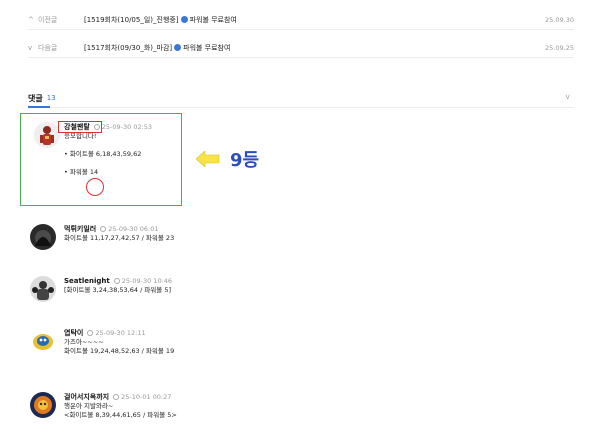  I want to click on comment-line: 화이트볼 19,24,48,52,63 / 파워볼 19, so click(119, 351).